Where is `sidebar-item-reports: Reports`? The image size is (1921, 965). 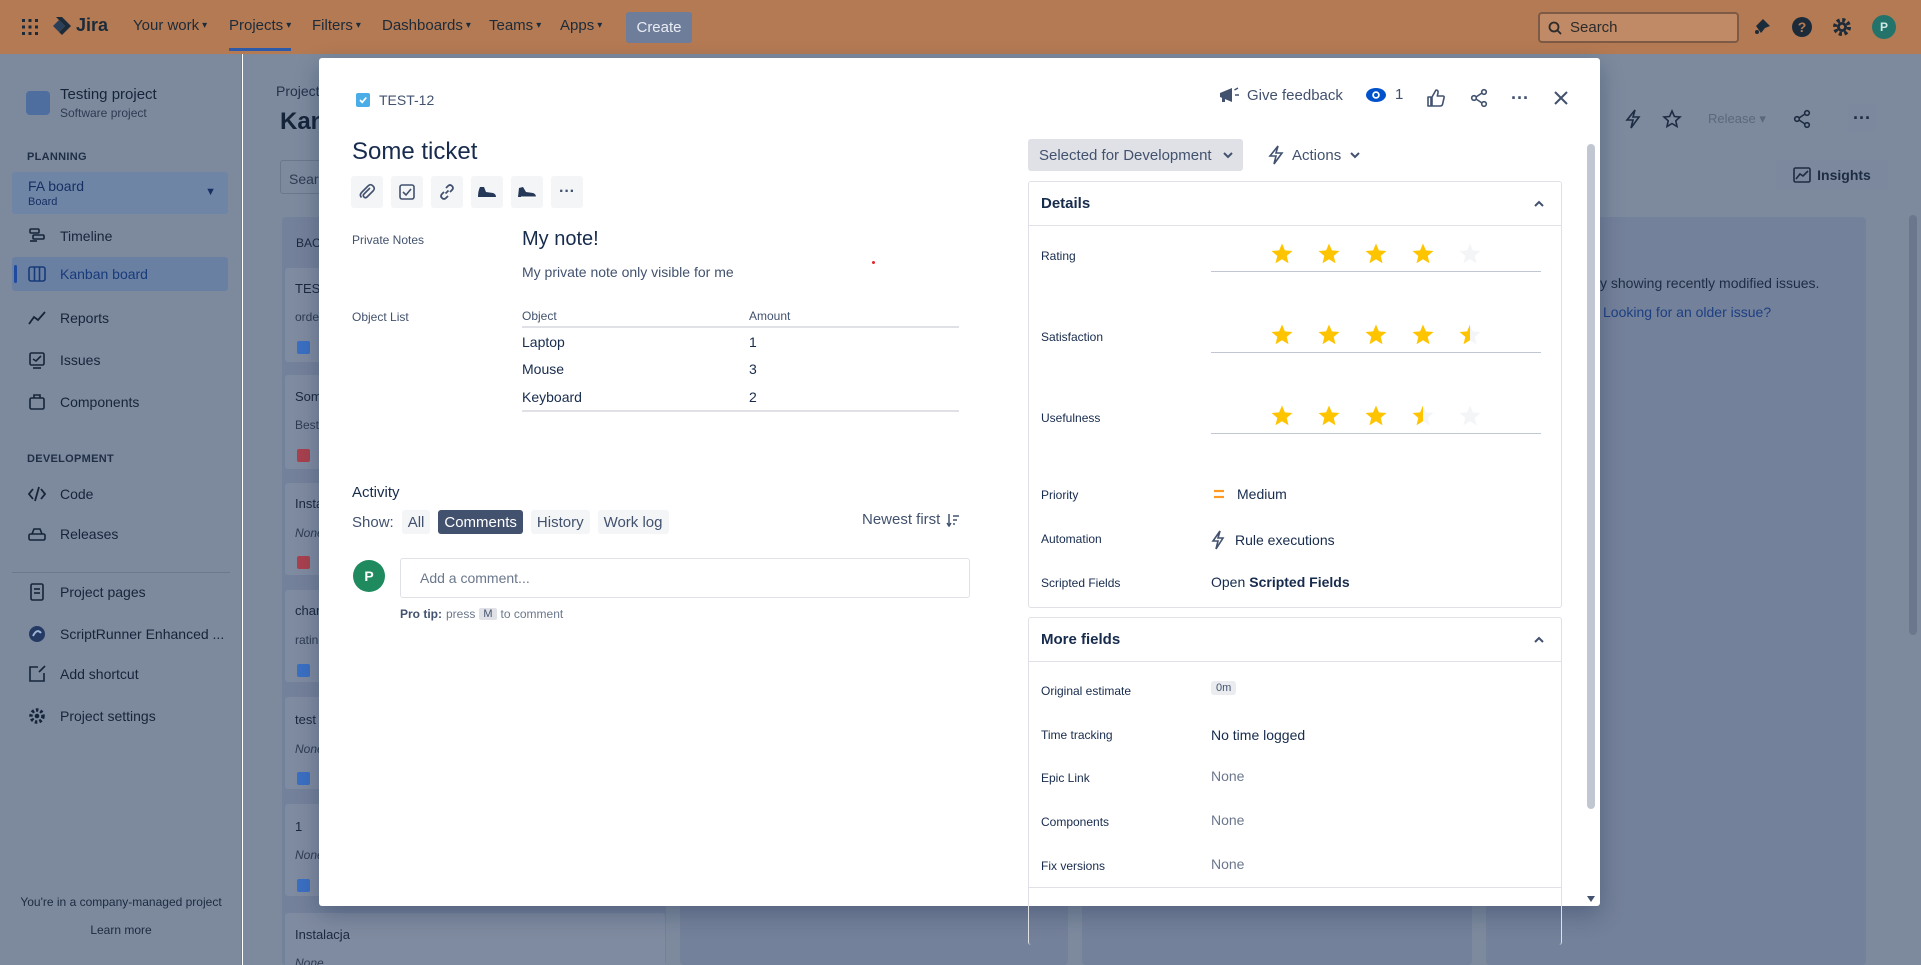 sidebar-item-reports: Reports is located at coordinates (68, 318).